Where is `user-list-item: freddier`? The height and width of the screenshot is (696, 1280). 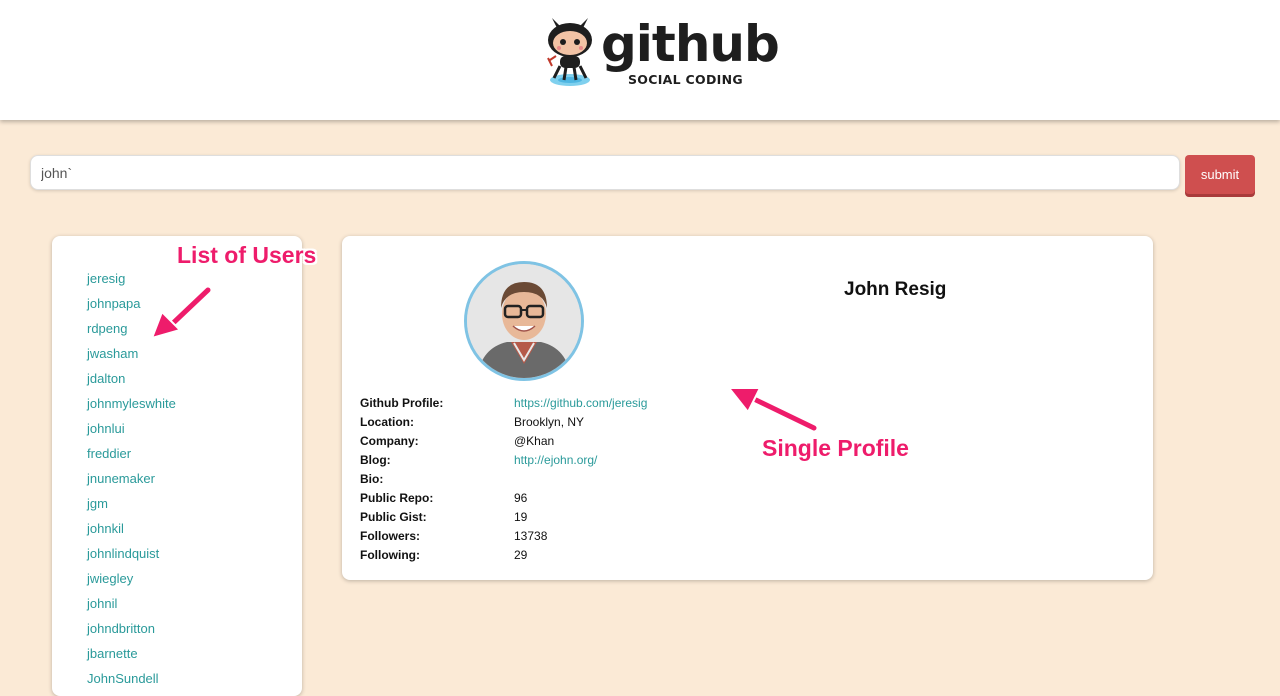 user-list-item: freddier is located at coordinates (109, 453).